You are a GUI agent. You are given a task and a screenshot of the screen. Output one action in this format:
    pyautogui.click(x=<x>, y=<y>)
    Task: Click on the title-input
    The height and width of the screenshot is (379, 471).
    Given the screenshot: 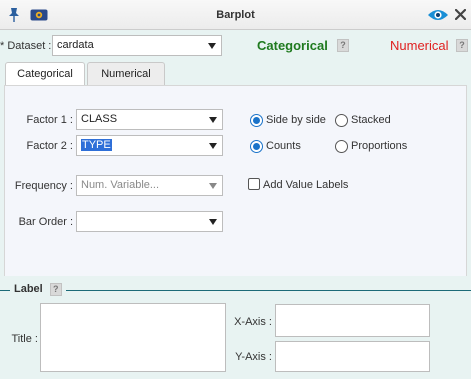 What is the action you would take?
    pyautogui.click(x=133, y=337)
    